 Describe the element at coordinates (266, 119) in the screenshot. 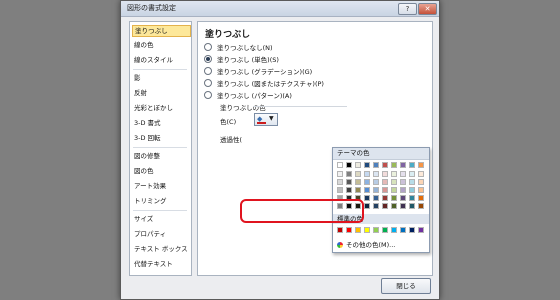

I see `fill-color-button: ◆ ▼` at that location.